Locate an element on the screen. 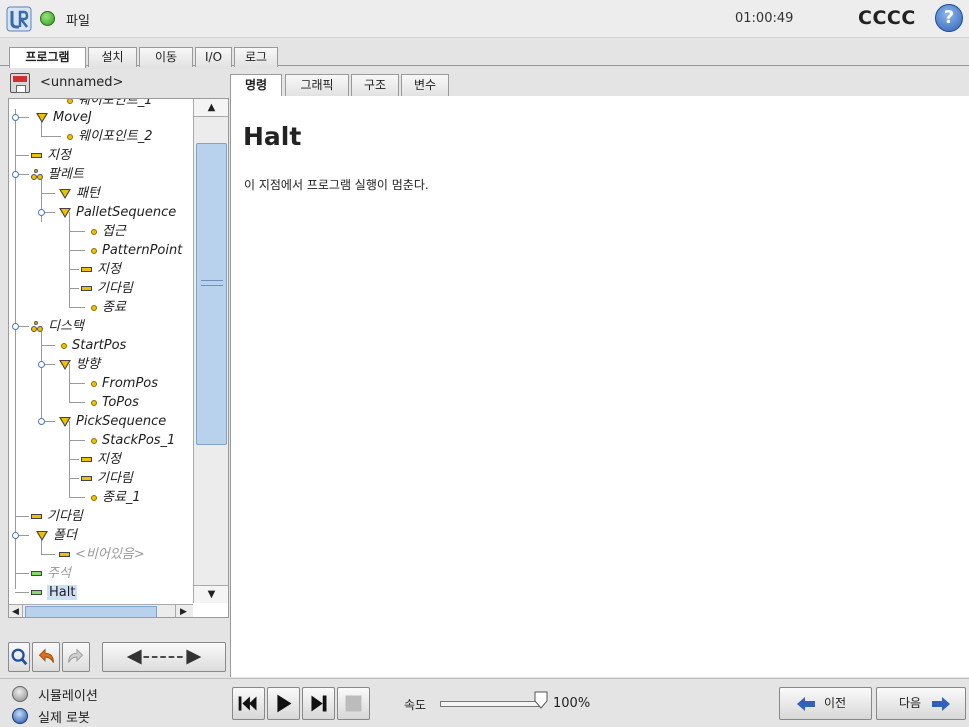  speed-value: 100% is located at coordinates (572, 703).